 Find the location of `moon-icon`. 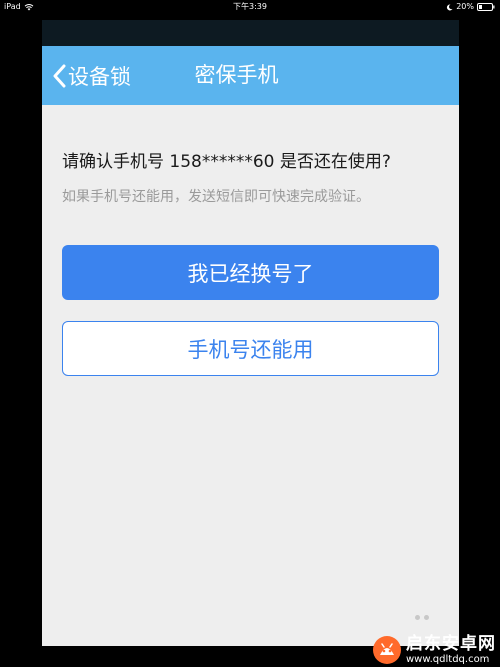

moon-icon is located at coordinates (449, 7).